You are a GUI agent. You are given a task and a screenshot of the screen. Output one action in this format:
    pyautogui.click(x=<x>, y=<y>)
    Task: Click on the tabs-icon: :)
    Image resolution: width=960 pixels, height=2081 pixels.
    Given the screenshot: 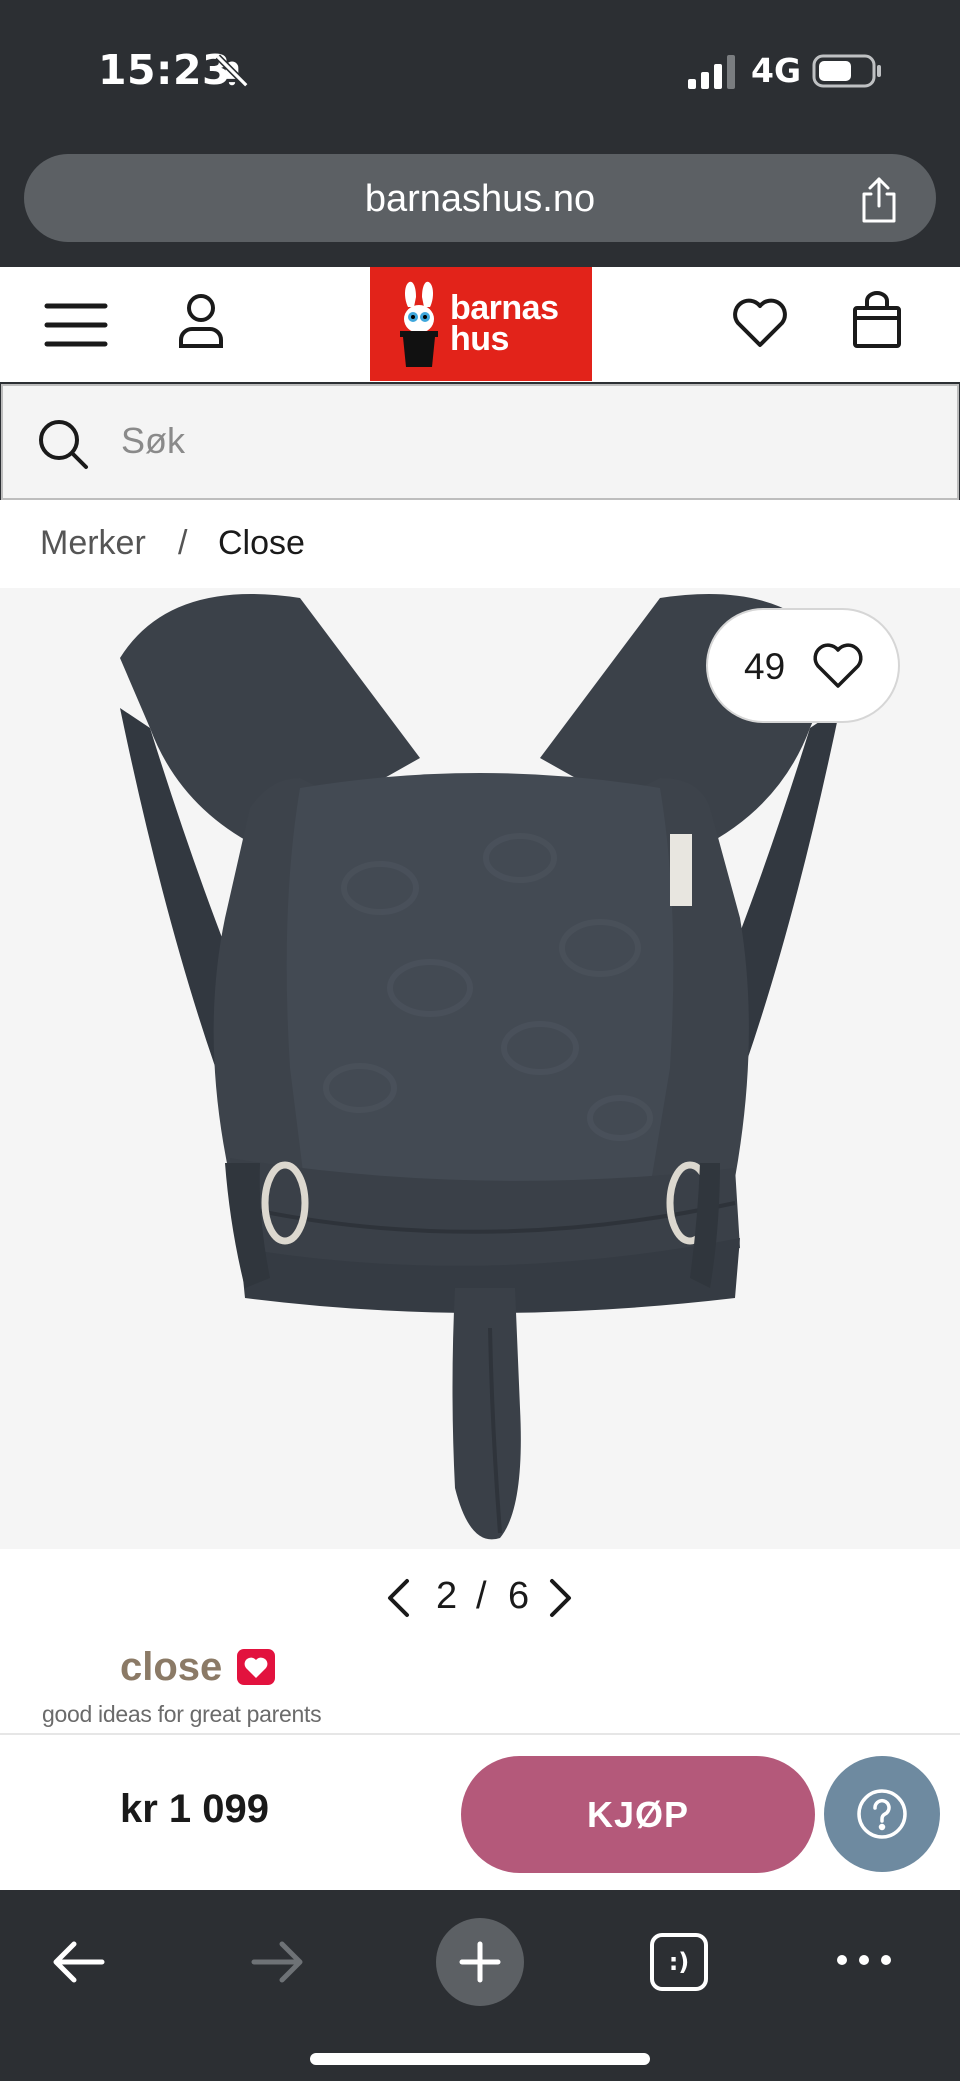 What is the action you would take?
    pyautogui.click(x=679, y=1962)
    